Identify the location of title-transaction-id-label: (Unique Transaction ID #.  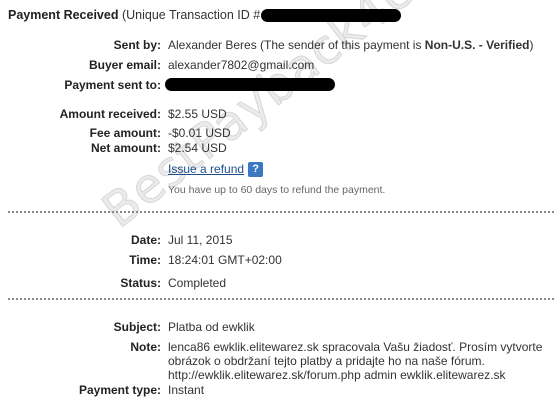
(189, 15).